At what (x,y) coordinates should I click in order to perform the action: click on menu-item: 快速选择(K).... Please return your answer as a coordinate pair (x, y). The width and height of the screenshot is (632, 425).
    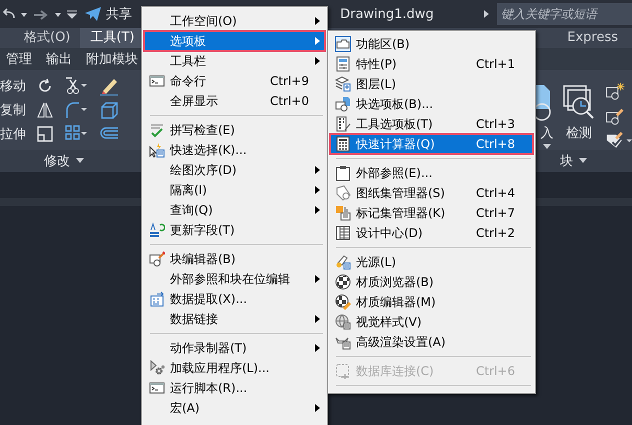
    Looking at the image, I should click on (234, 150).